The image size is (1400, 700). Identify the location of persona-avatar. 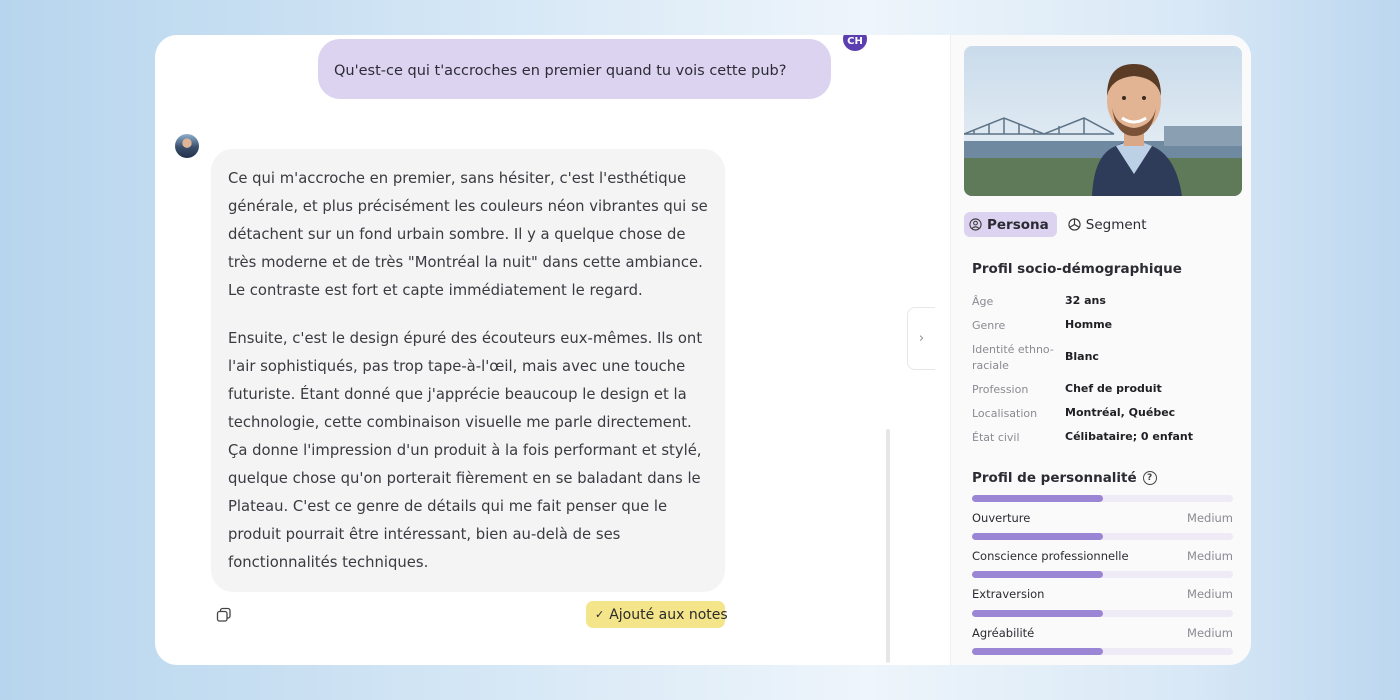
(187, 146).